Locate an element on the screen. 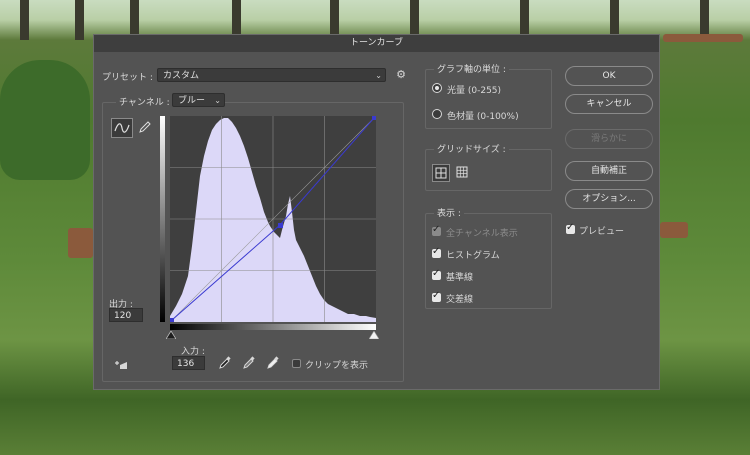  pencil-tool-button is located at coordinates (145, 127).